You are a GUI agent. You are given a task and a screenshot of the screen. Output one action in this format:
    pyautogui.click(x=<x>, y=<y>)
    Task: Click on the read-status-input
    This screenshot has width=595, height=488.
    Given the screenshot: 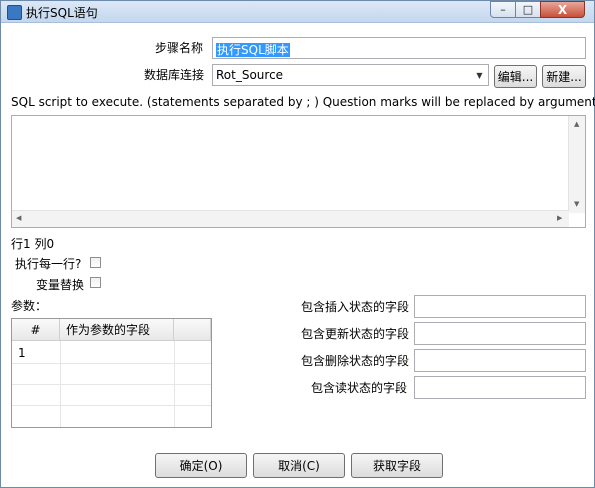 What is the action you would take?
    pyautogui.click(x=500, y=387)
    